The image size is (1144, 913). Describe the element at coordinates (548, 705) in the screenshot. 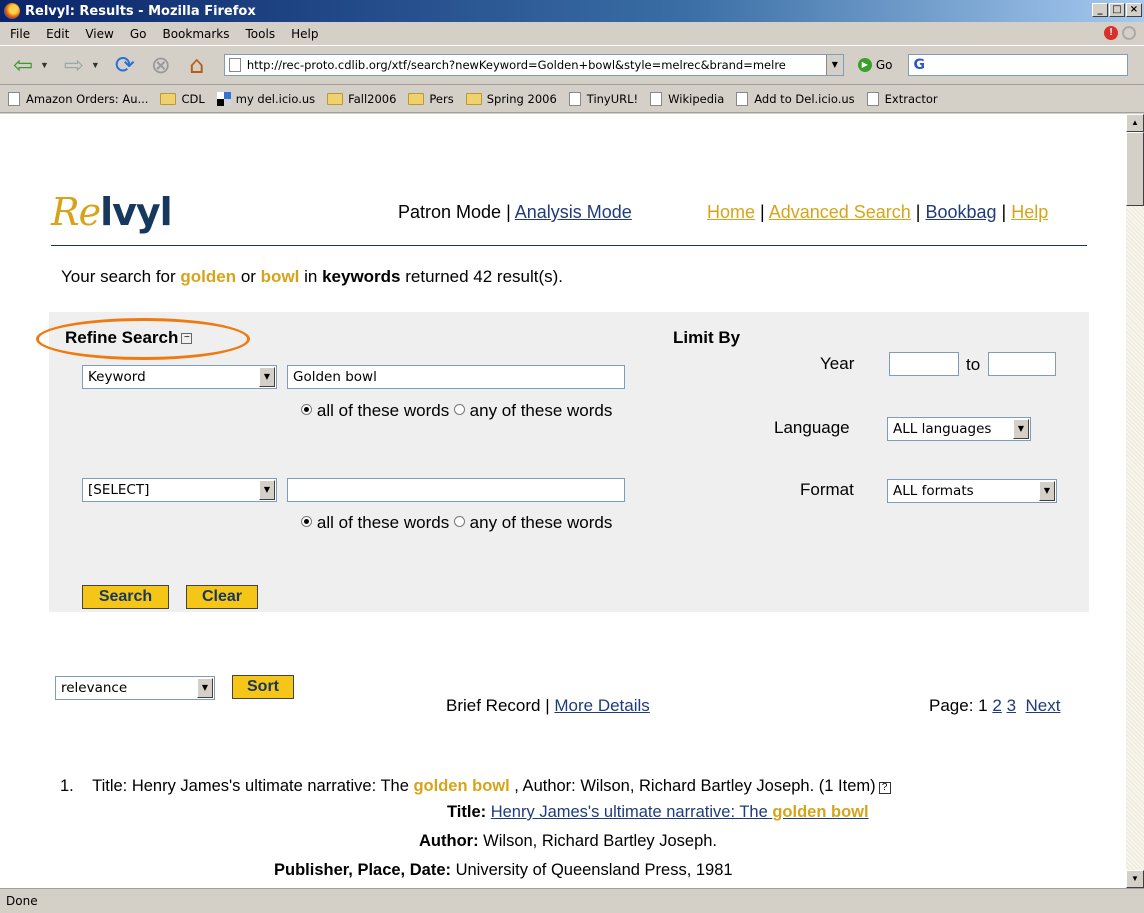

I see `view-toggle: Brief Record | More Details` at that location.